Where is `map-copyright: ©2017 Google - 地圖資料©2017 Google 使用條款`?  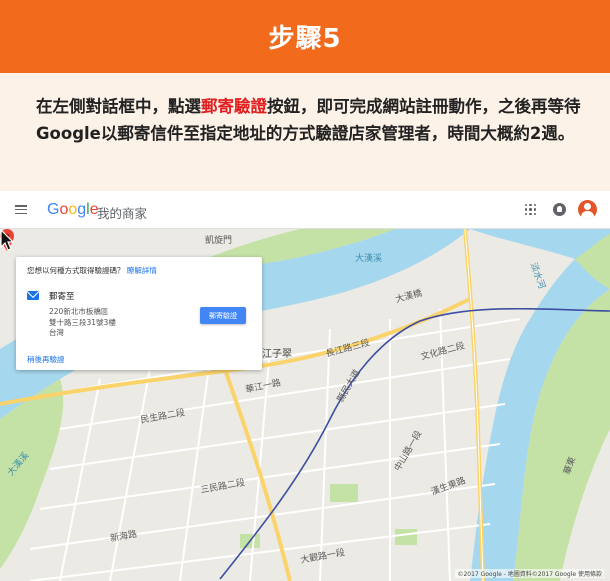 map-copyright: ©2017 Google - 地圖資料©2017 Google 使用條款 is located at coordinates (529, 573).